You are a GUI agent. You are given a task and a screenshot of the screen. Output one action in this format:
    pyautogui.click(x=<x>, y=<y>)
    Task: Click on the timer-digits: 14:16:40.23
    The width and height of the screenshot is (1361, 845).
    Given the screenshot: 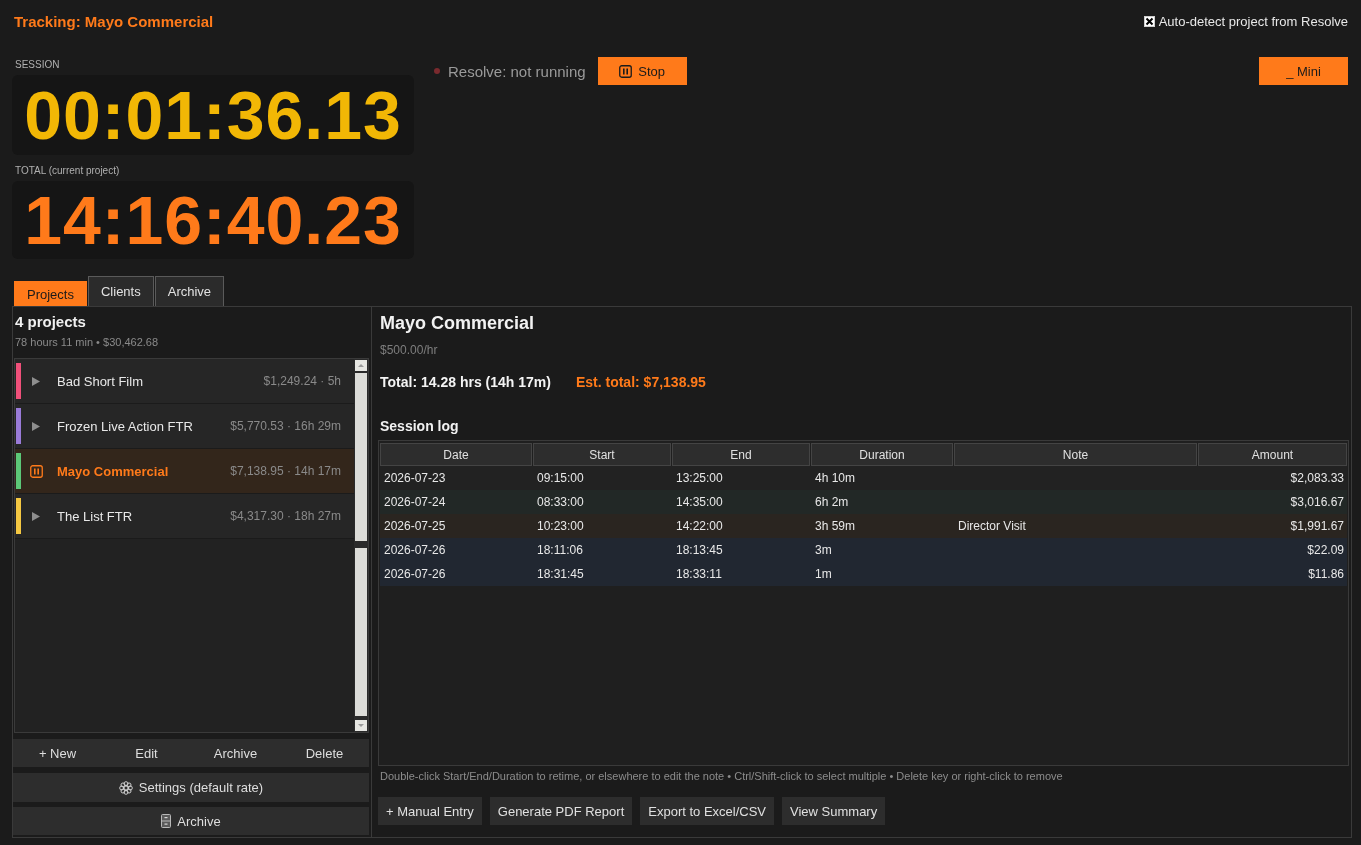 What is the action you would take?
    pyautogui.click(x=213, y=220)
    